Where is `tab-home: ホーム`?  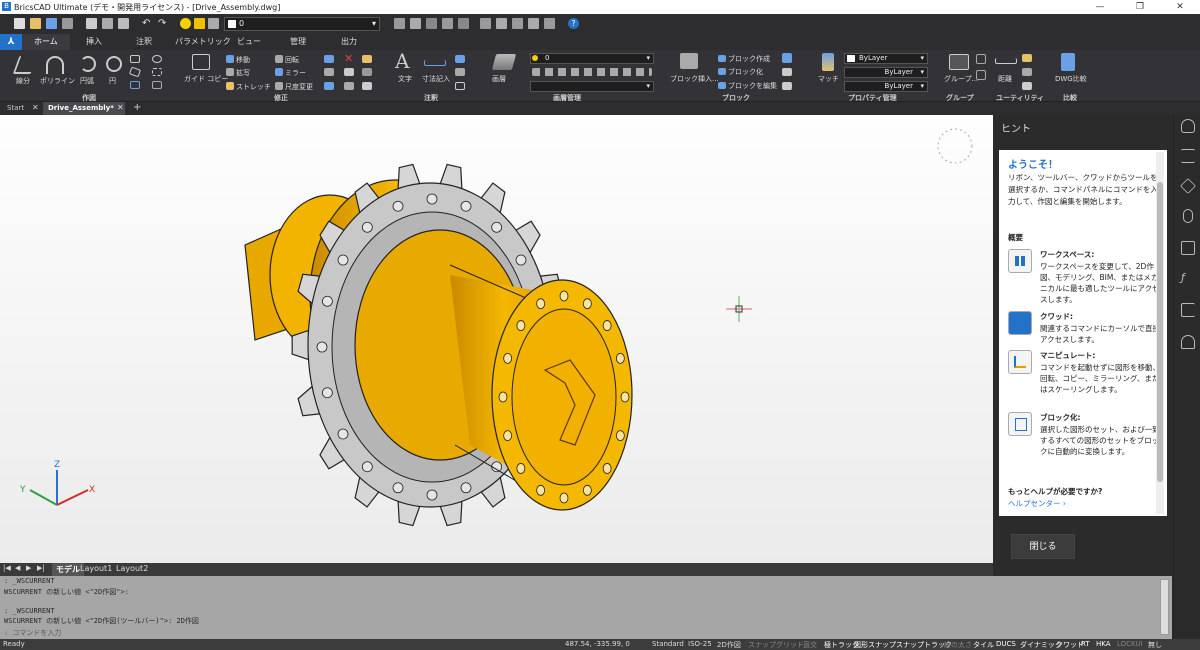
tab-home: ホーム is located at coordinates (46, 42).